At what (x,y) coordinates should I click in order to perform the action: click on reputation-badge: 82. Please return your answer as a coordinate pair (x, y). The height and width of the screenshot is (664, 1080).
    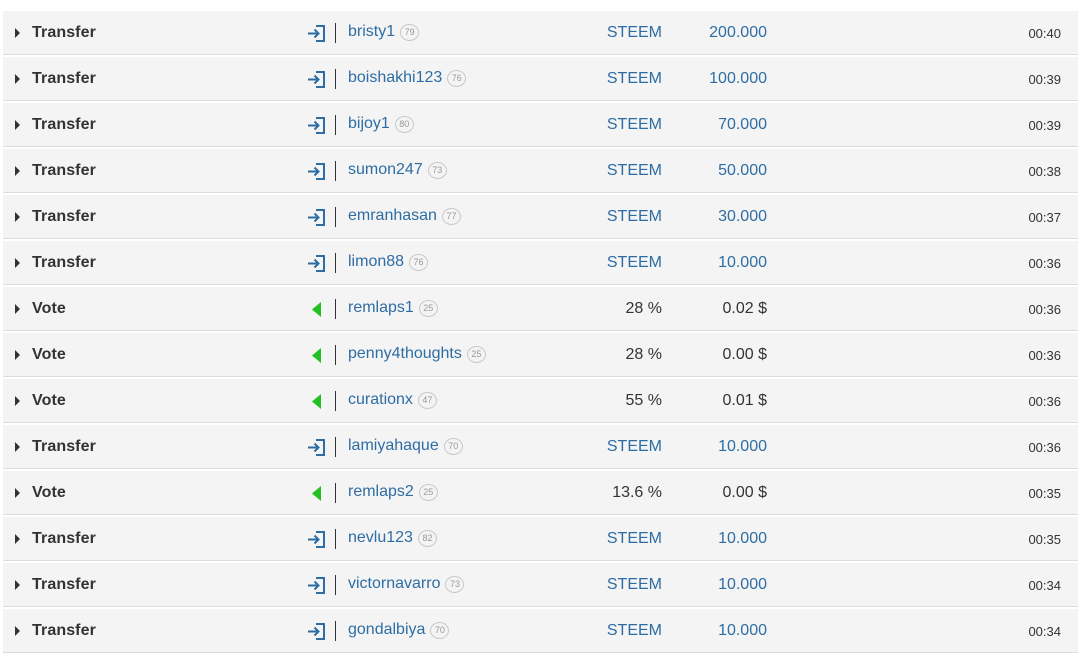
    Looking at the image, I should click on (427, 538).